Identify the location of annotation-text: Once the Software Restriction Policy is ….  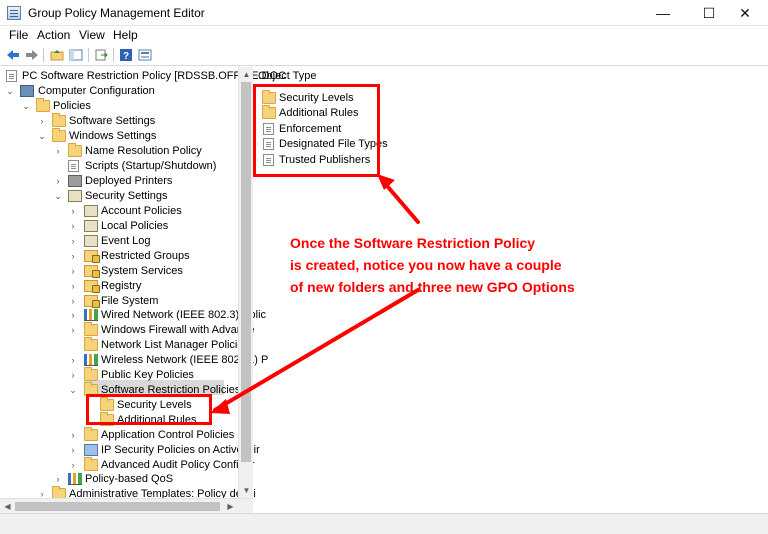
(432, 265).